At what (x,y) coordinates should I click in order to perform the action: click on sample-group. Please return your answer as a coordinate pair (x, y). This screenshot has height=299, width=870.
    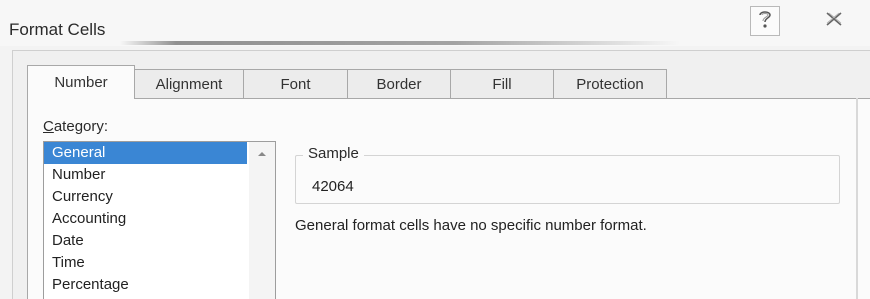
    Looking at the image, I should click on (567, 179).